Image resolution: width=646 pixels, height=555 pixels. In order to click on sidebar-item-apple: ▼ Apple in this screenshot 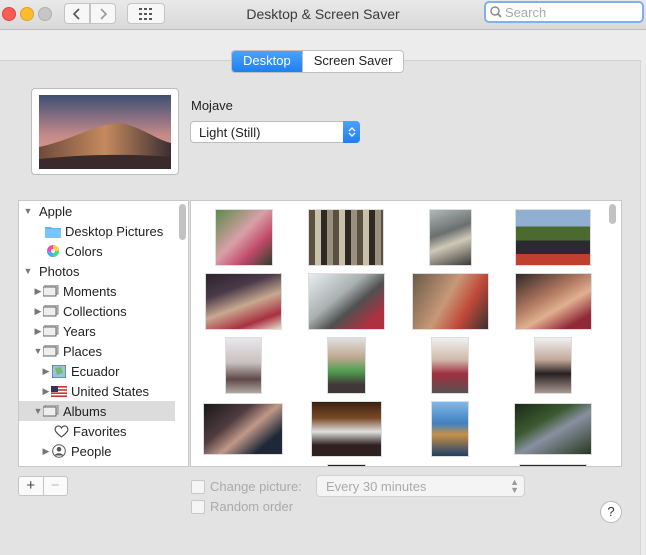, I will do `click(97, 211)`.